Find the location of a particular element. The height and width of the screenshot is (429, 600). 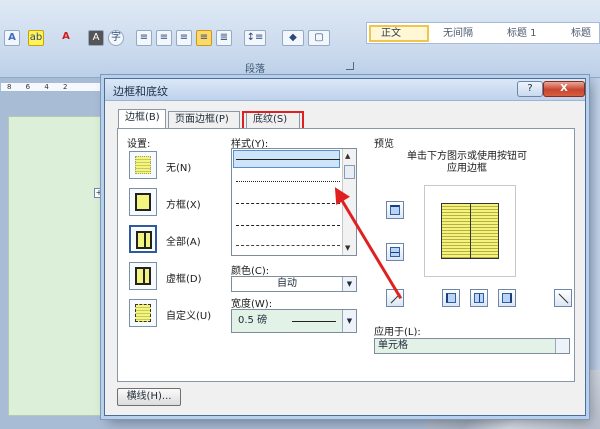

setting-none-label: 无(N) is located at coordinates (178, 166).